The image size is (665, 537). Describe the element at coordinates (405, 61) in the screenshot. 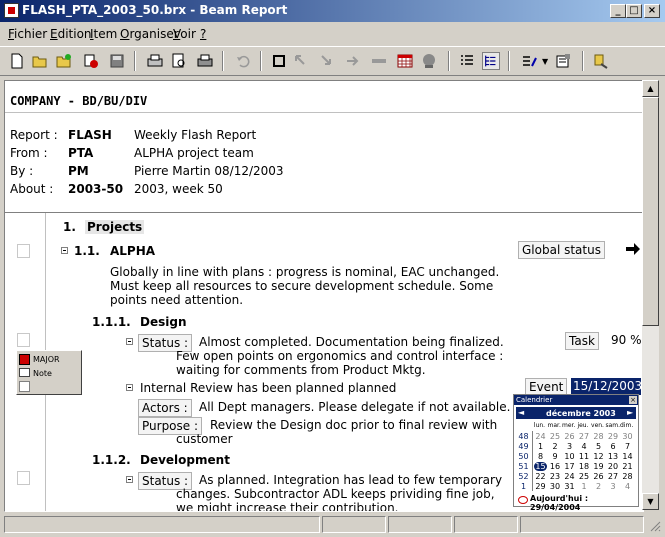

I see `calendar-grid-icon` at that location.